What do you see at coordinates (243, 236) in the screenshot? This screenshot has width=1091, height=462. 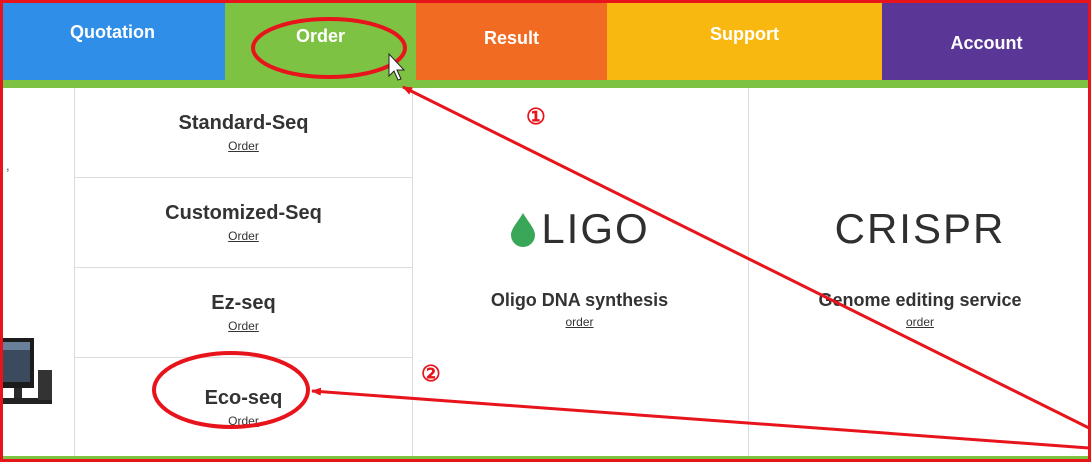 I see `customized-seq-order-link: Order` at bounding box center [243, 236].